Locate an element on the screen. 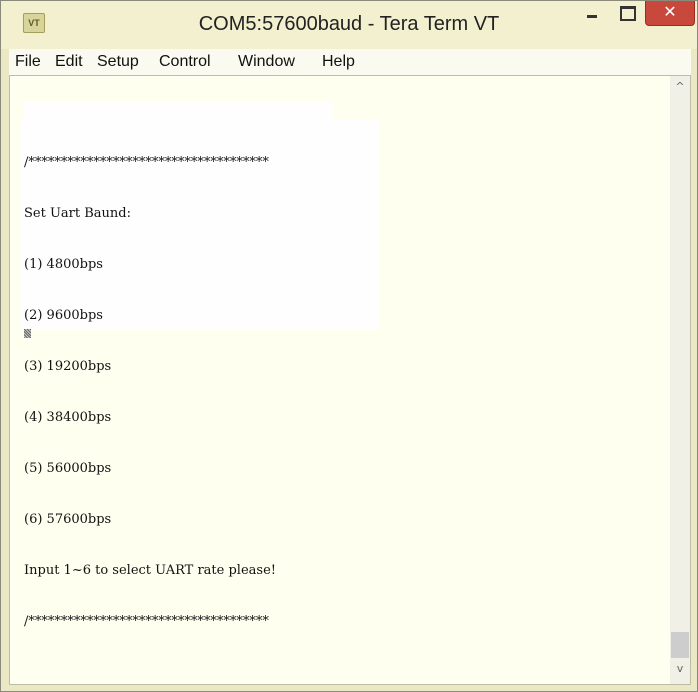  close-icon: ✕ is located at coordinates (670, 11).